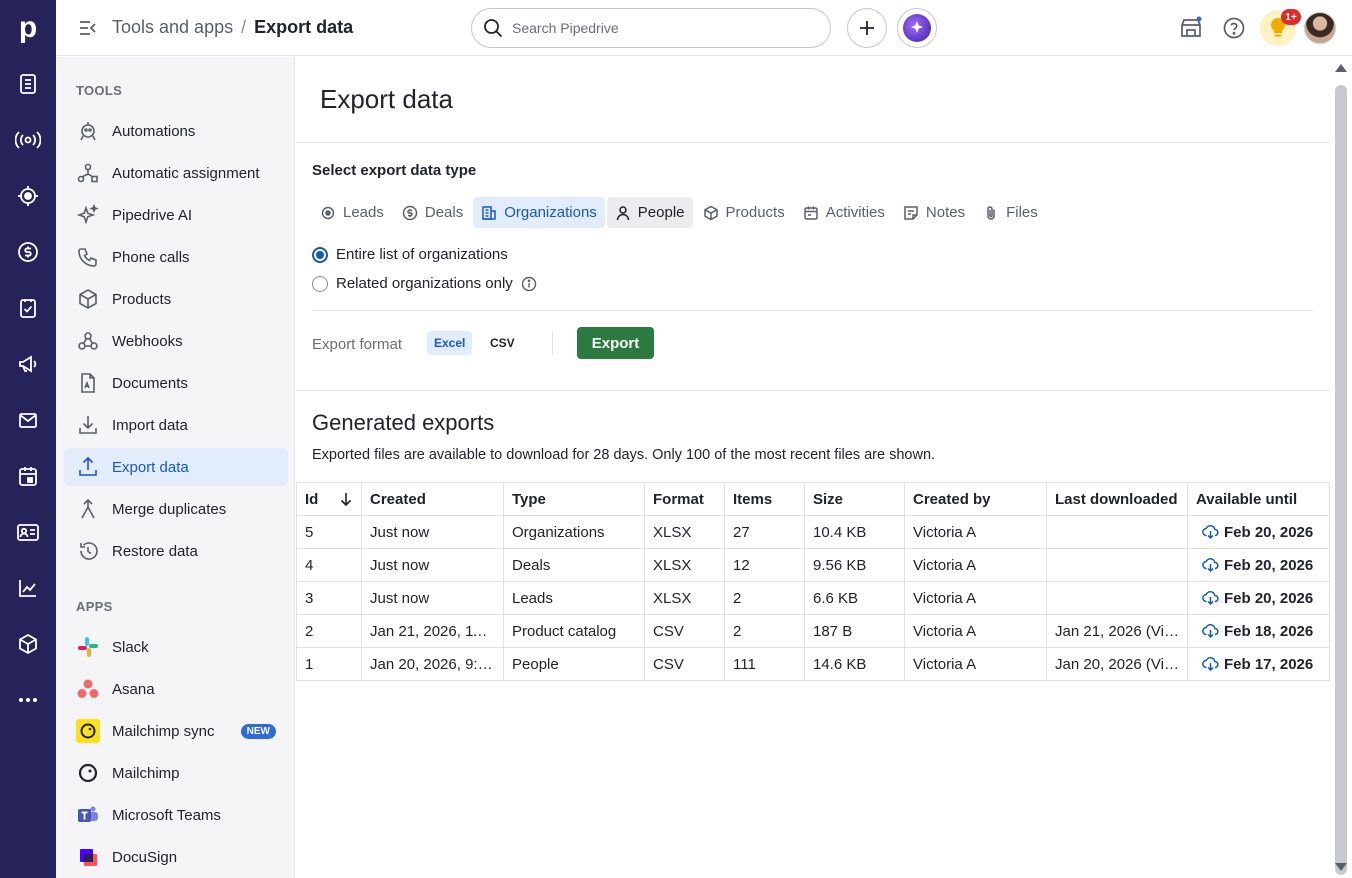  I want to click on products-icon, so click(28, 644).